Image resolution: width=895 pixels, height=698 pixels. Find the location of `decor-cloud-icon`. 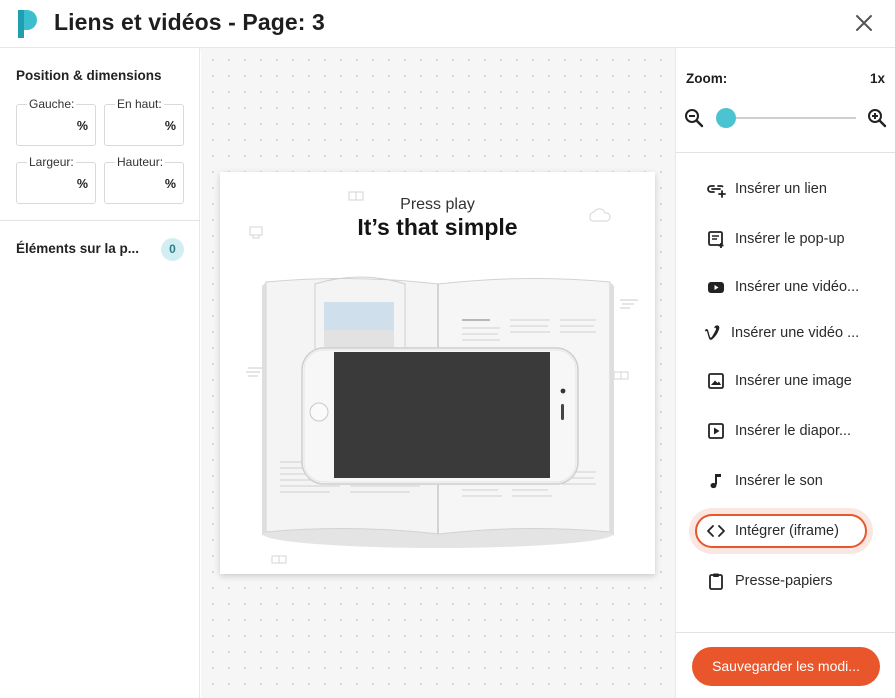

decor-cloud-icon is located at coordinates (600, 215).